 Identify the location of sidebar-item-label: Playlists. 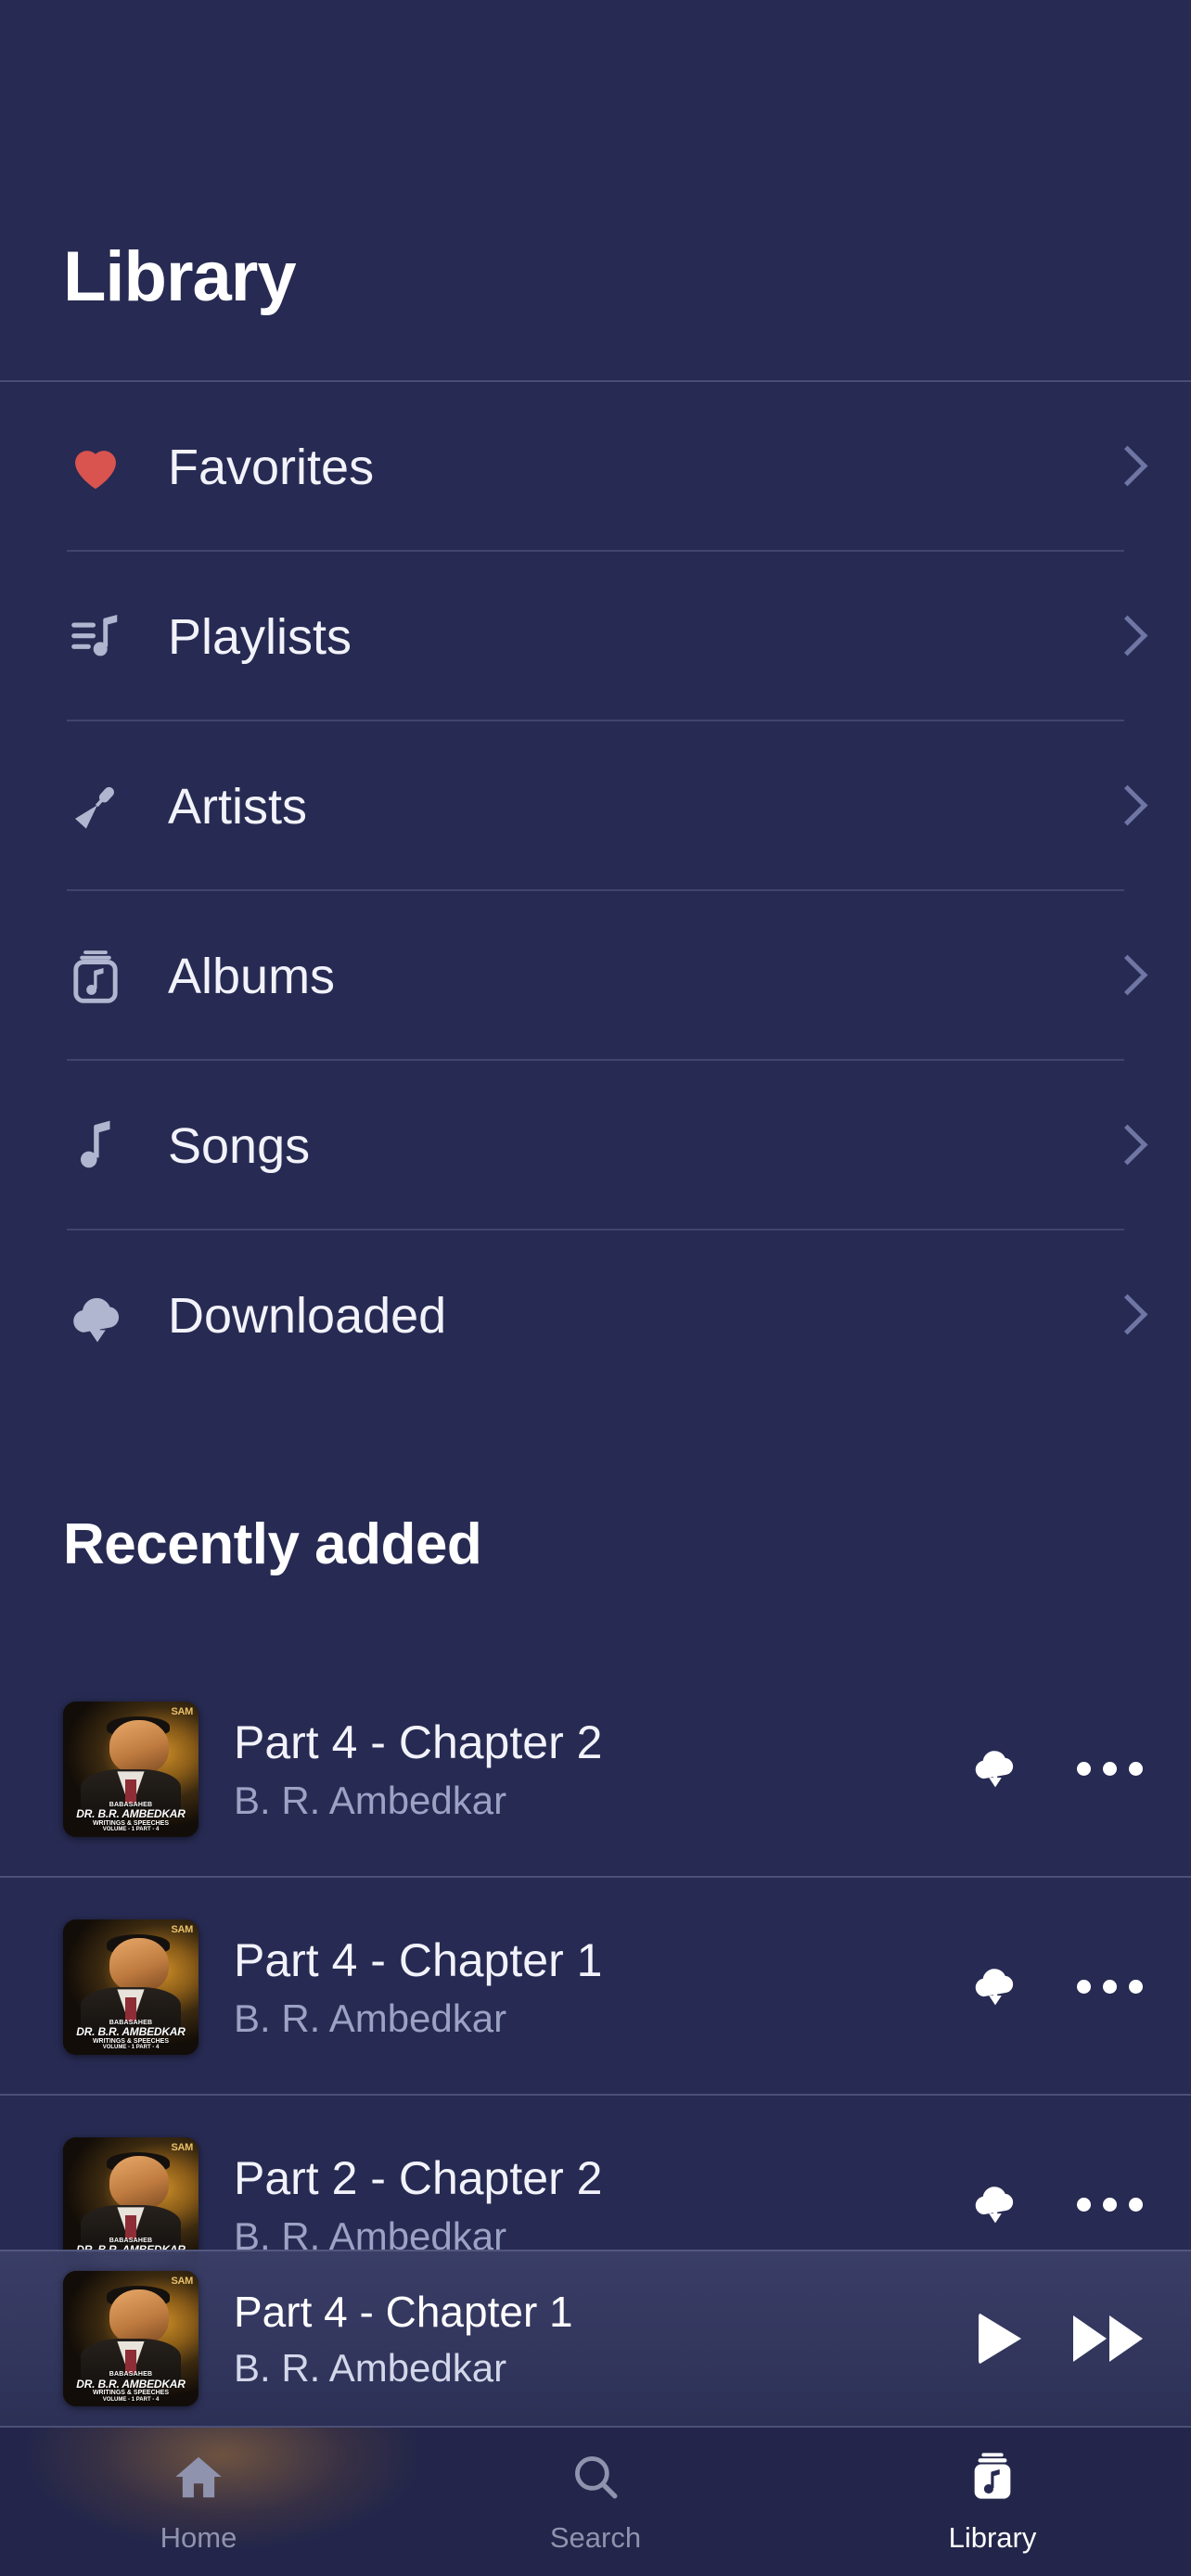
(260, 636).